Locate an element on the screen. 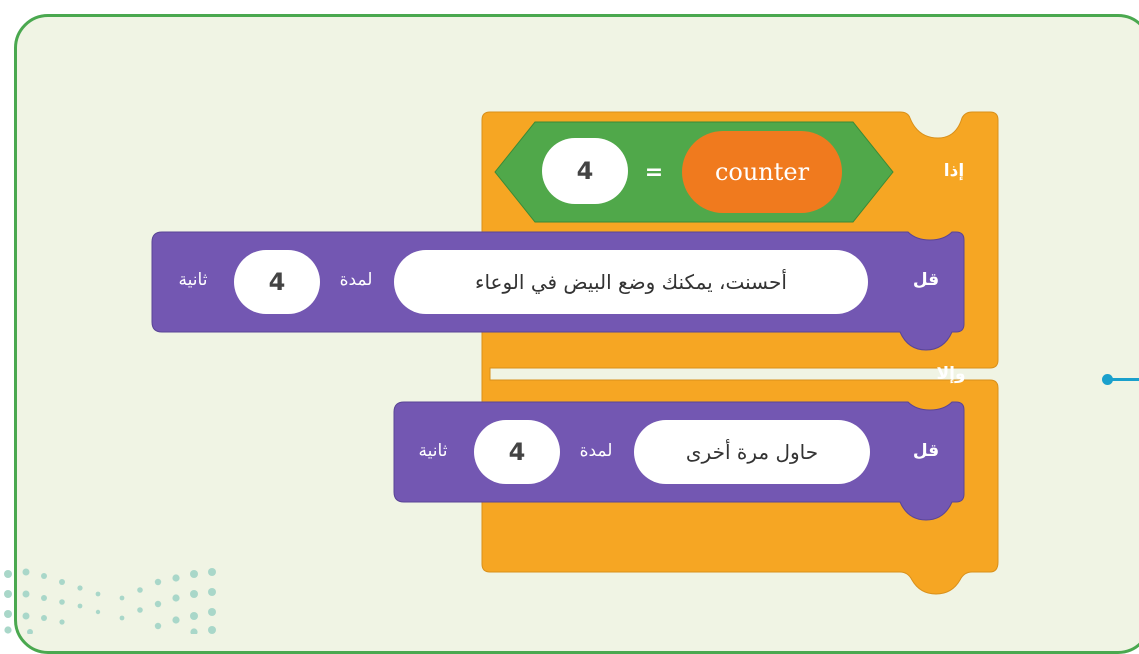  say-else-for-label: لمدة is located at coordinates (596, 451).